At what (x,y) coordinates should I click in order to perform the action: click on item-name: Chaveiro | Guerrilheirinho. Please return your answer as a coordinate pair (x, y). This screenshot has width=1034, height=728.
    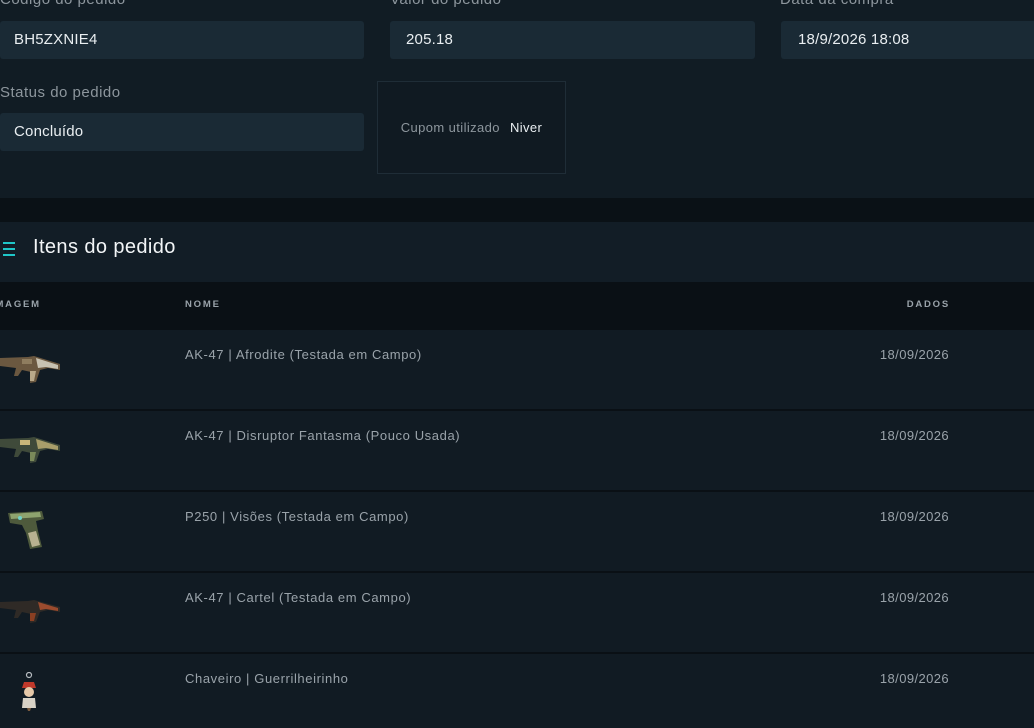
    Looking at the image, I should click on (267, 678).